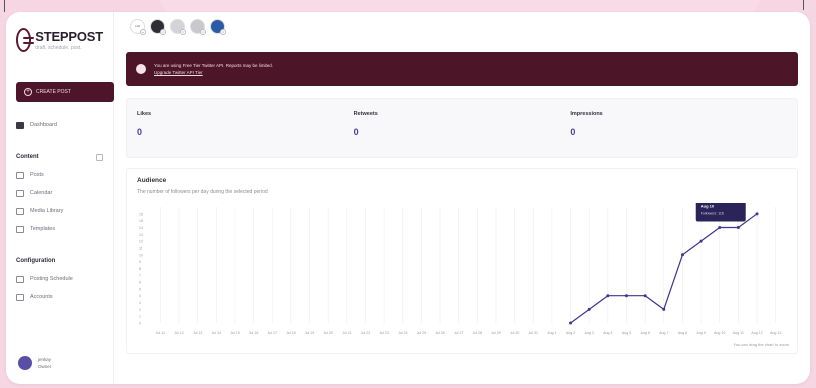 The image size is (816, 388). What do you see at coordinates (708, 205) in the screenshot?
I see `tooltip-date: Aug 10` at bounding box center [708, 205].